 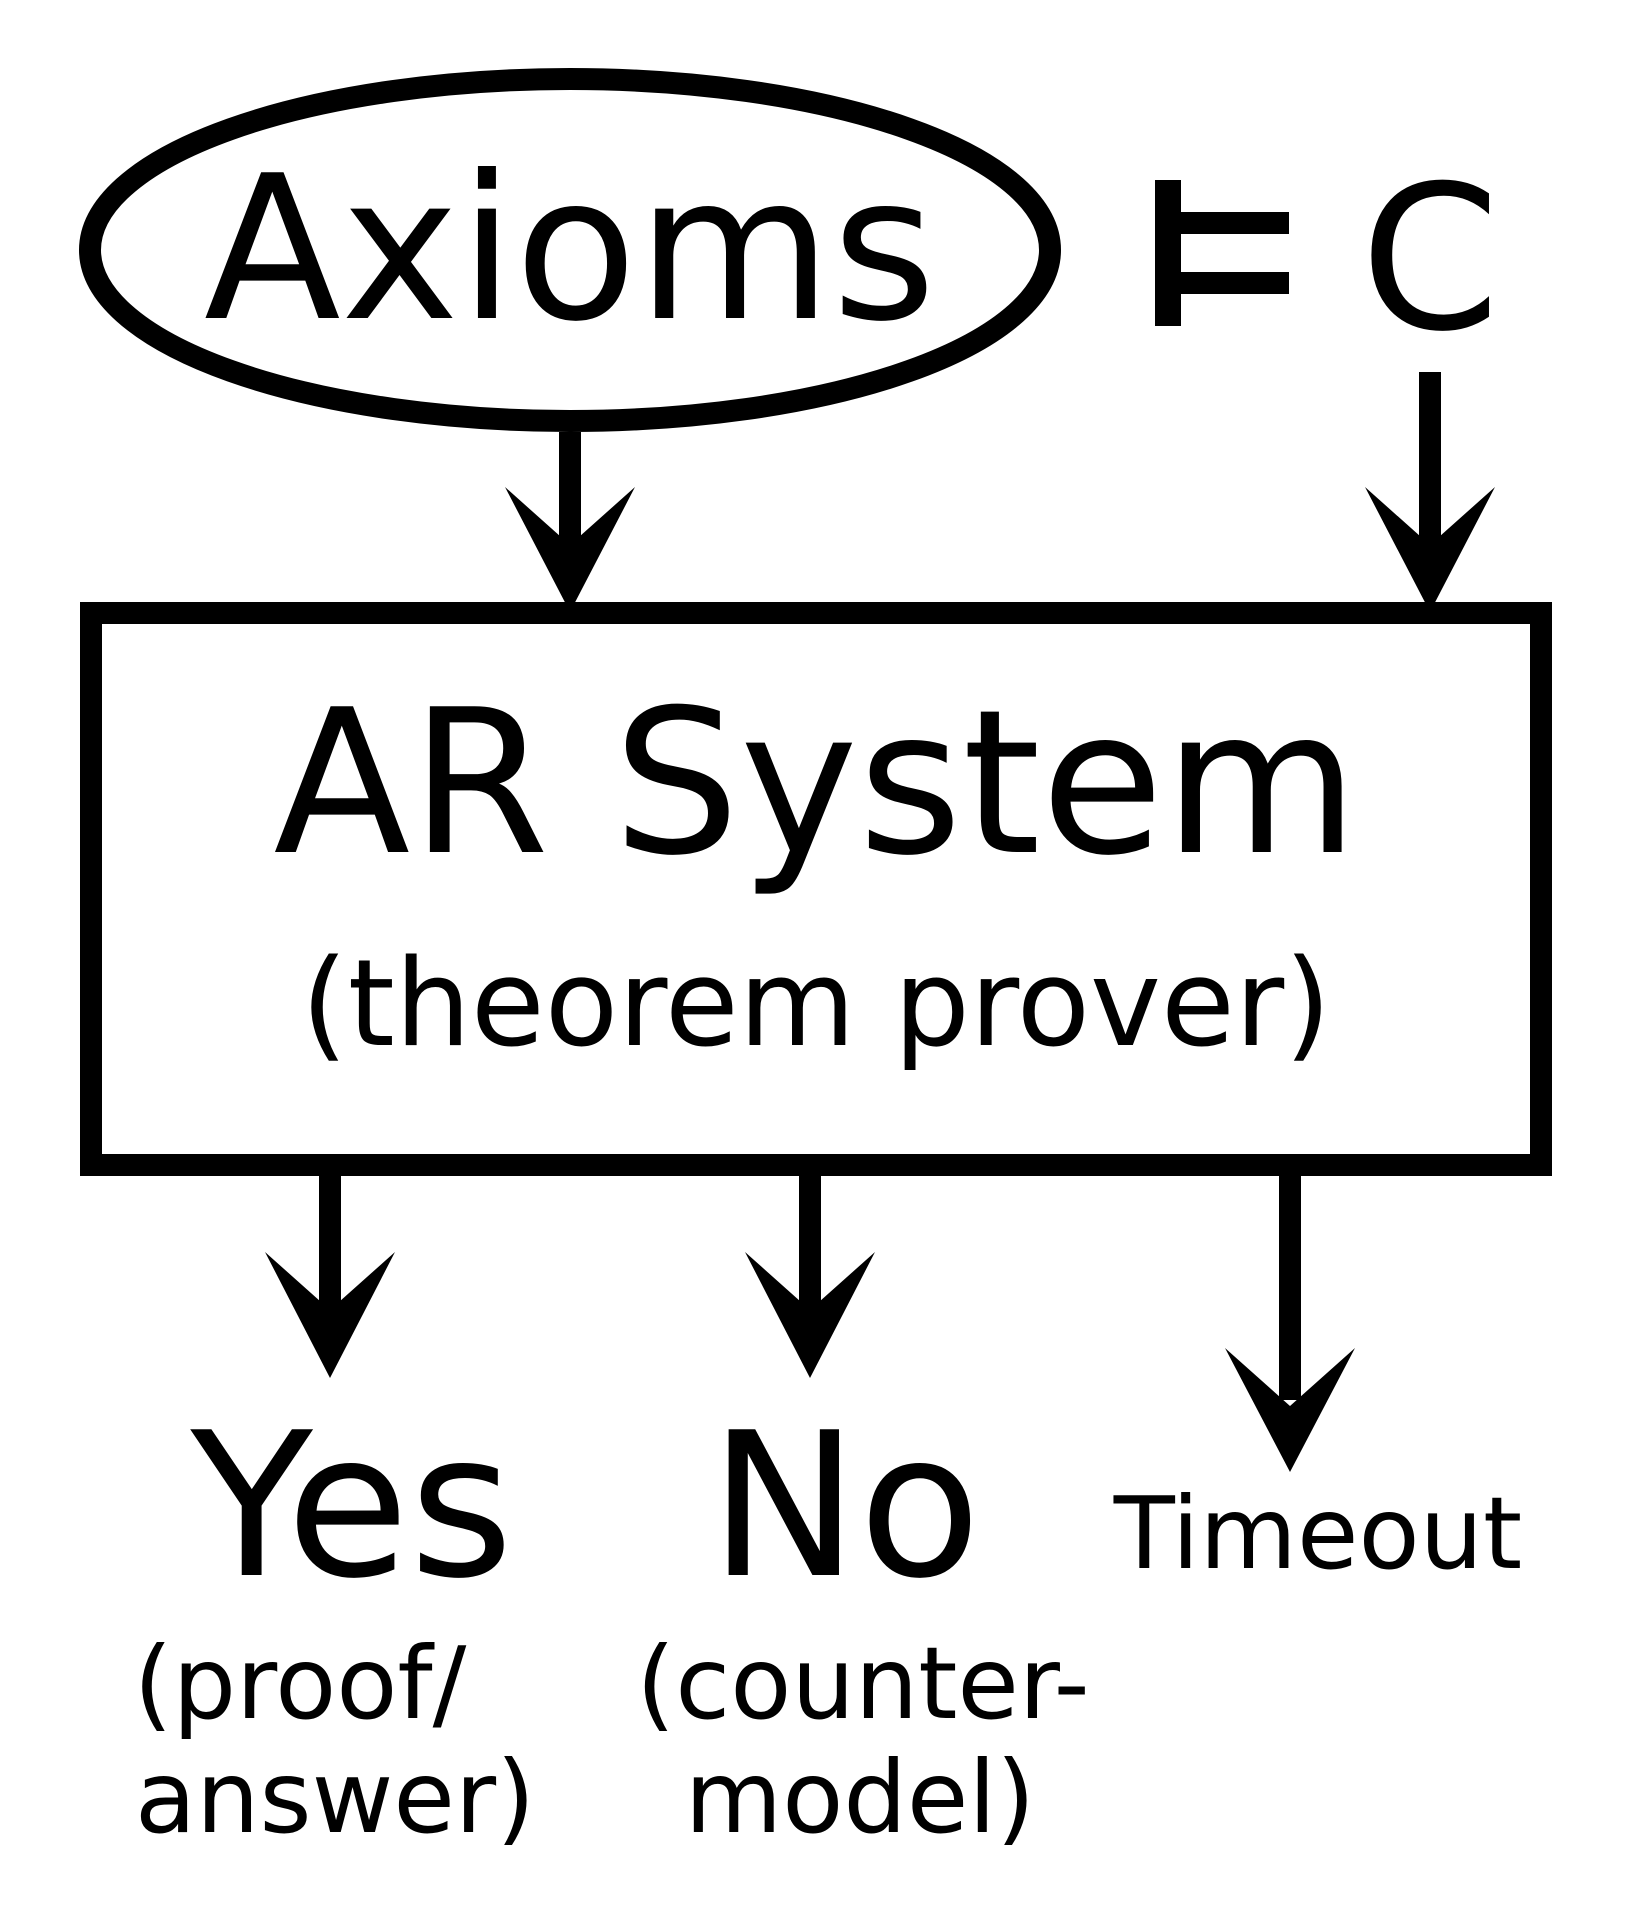 I want to click on entails-symbol, so click(x=1222, y=253).